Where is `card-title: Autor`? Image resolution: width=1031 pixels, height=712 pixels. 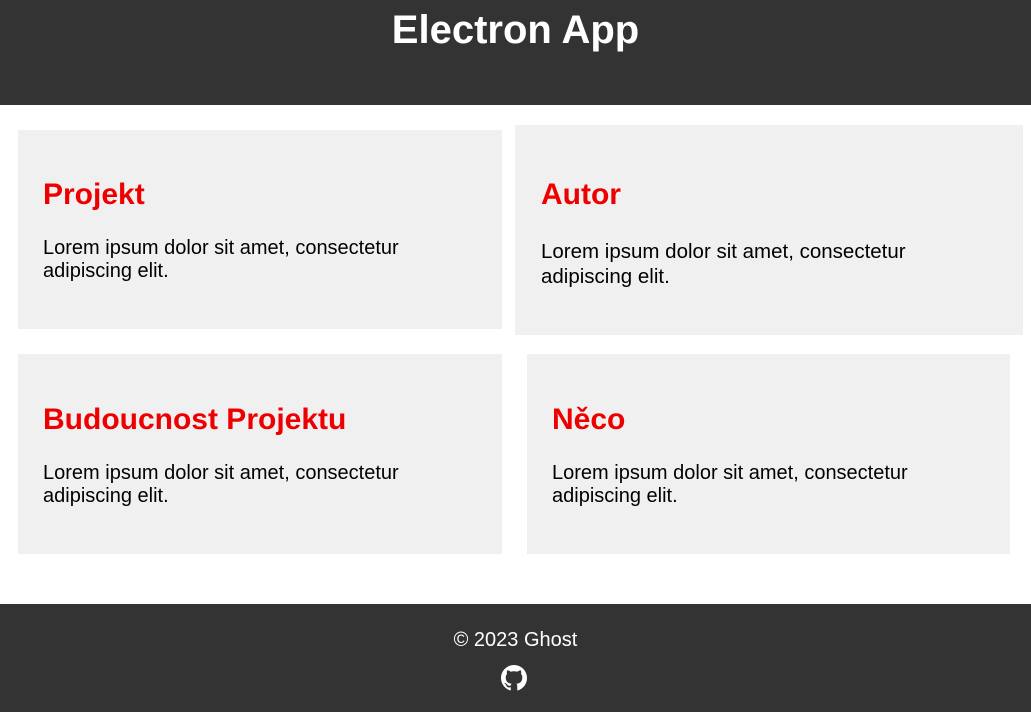
card-title: Autor is located at coordinates (581, 194).